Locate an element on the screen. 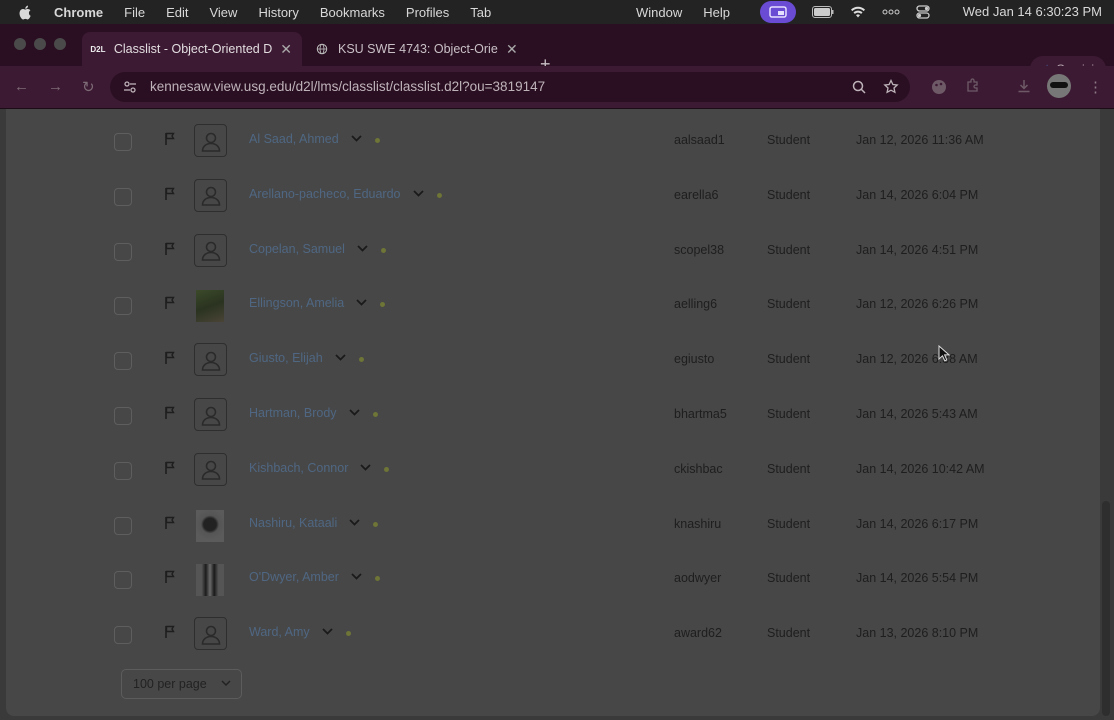 This screenshot has width=1114, height=720. window-minimize-button is located at coordinates (40, 44).